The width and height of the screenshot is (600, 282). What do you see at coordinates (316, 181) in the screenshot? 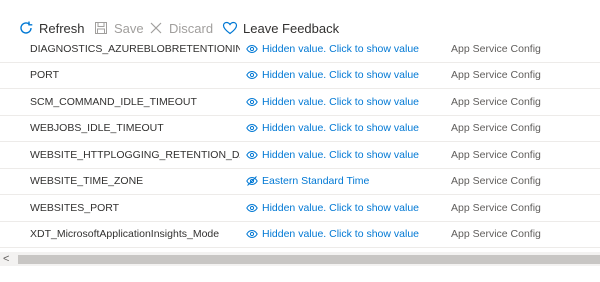
I see `setting-value-text: Eastern Standard Time` at bounding box center [316, 181].